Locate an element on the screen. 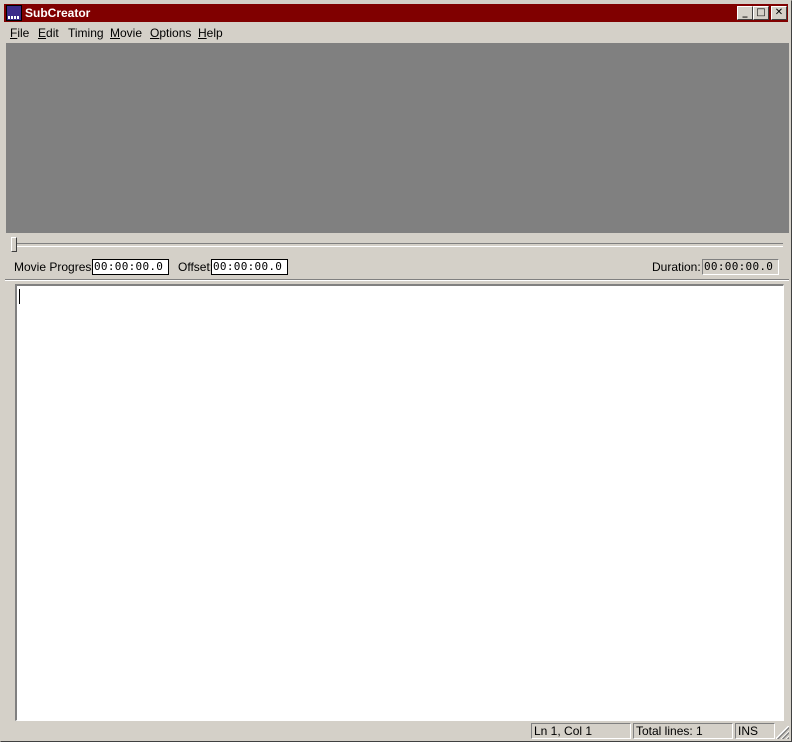 This screenshot has width=792, height=742. menu-edit: Edit is located at coordinates (48, 33).